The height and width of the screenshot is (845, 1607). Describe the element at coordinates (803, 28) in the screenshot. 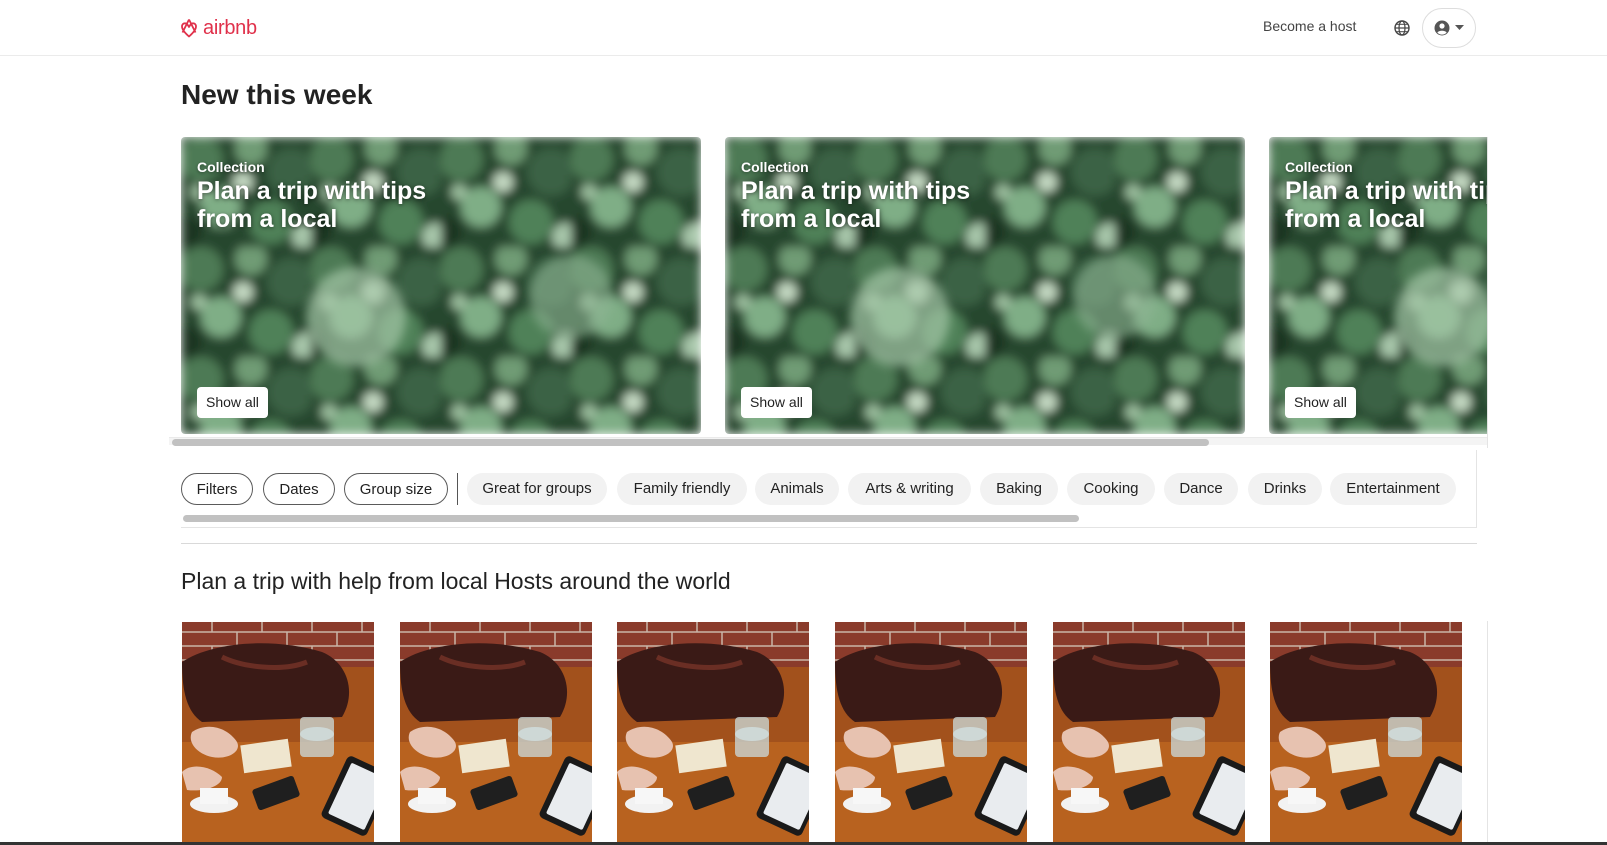

I see `top-header: airbnb Become a host` at that location.